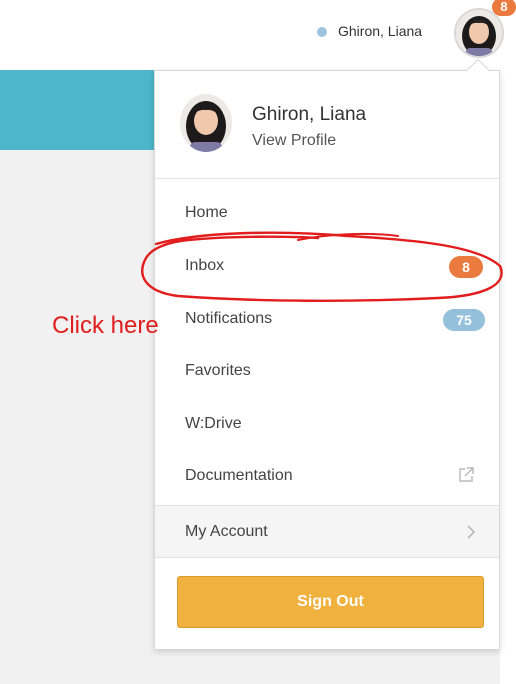 The height and width of the screenshot is (684, 516). Describe the element at coordinates (508, 377) in the screenshot. I see `page-edge` at that location.